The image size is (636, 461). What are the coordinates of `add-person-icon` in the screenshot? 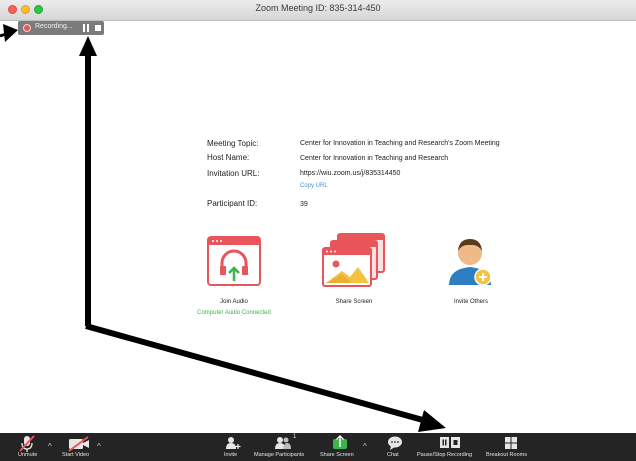 It's located at (233, 443).